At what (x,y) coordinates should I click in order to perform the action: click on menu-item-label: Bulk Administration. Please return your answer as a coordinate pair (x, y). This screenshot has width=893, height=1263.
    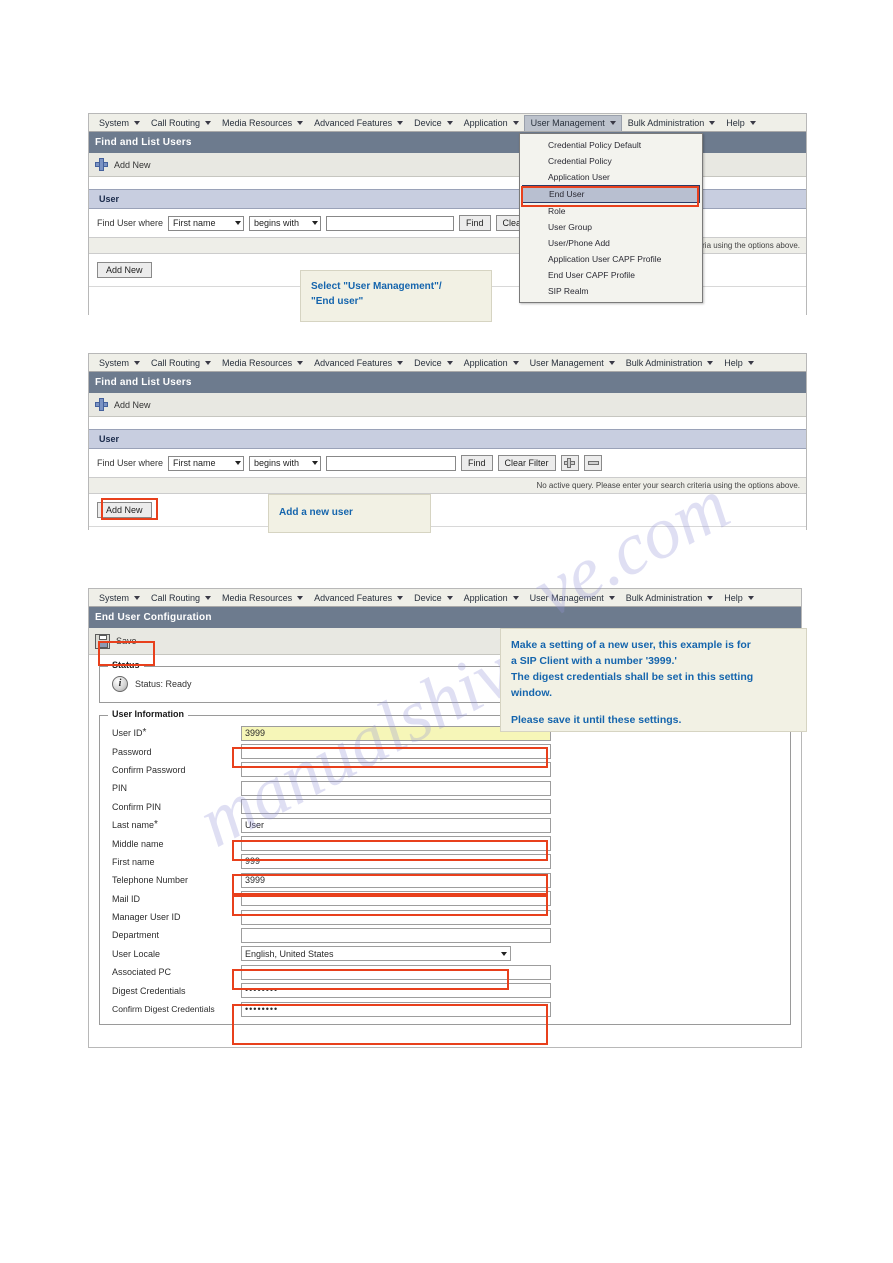
    Looking at the image, I should click on (664, 597).